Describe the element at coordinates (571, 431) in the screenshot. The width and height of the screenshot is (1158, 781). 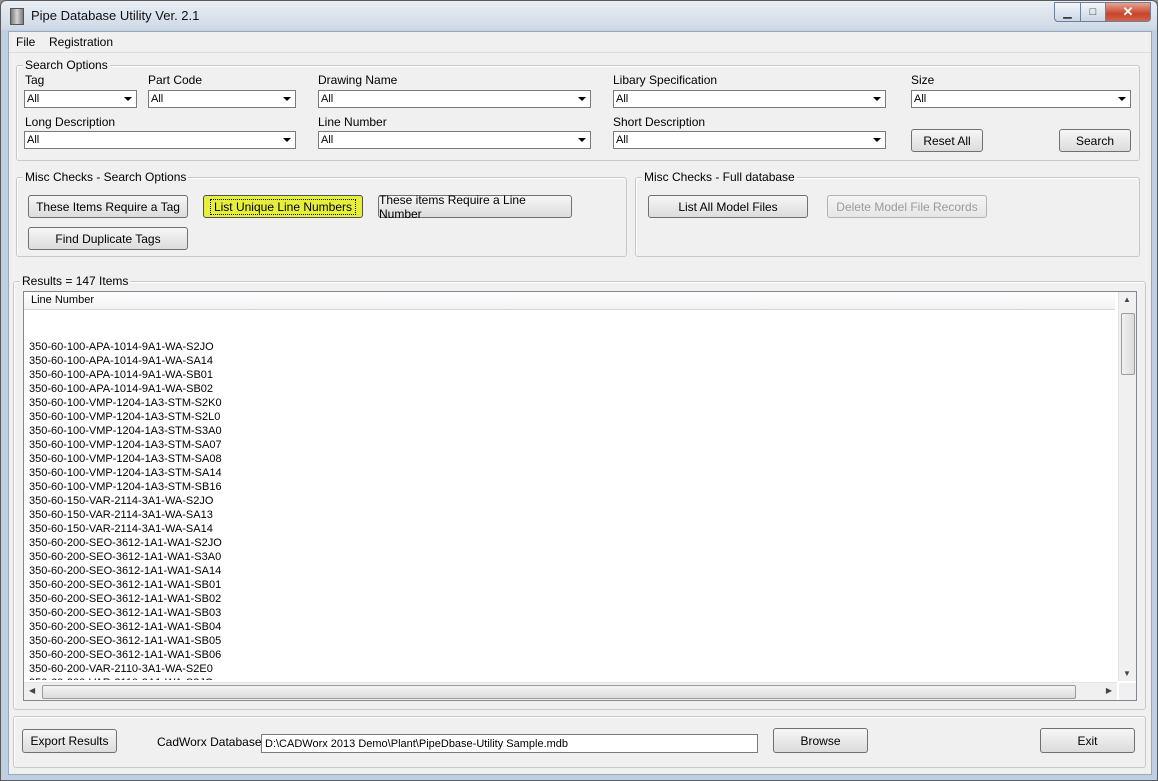
I see `list-item: 350-60-100-VMP-1204-1A3-STM-S3A0` at that location.